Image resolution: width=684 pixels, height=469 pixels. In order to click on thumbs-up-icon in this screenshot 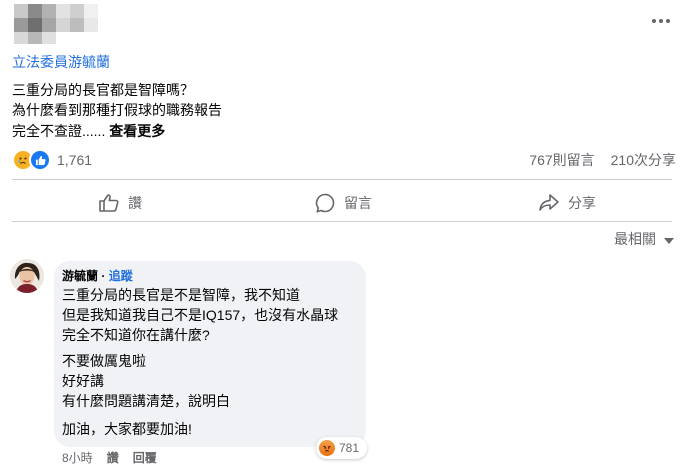, I will do `click(109, 203)`.